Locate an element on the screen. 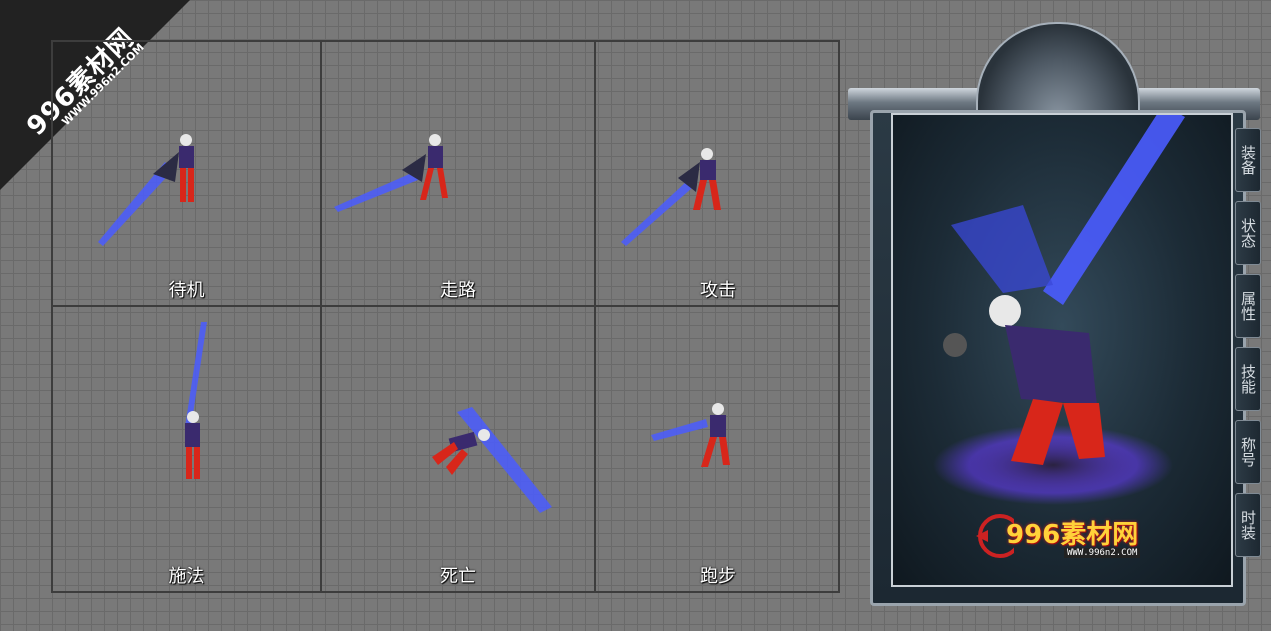 This screenshot has height=631, width=1271. character-sprite-run is located at coordinates (690, 435).